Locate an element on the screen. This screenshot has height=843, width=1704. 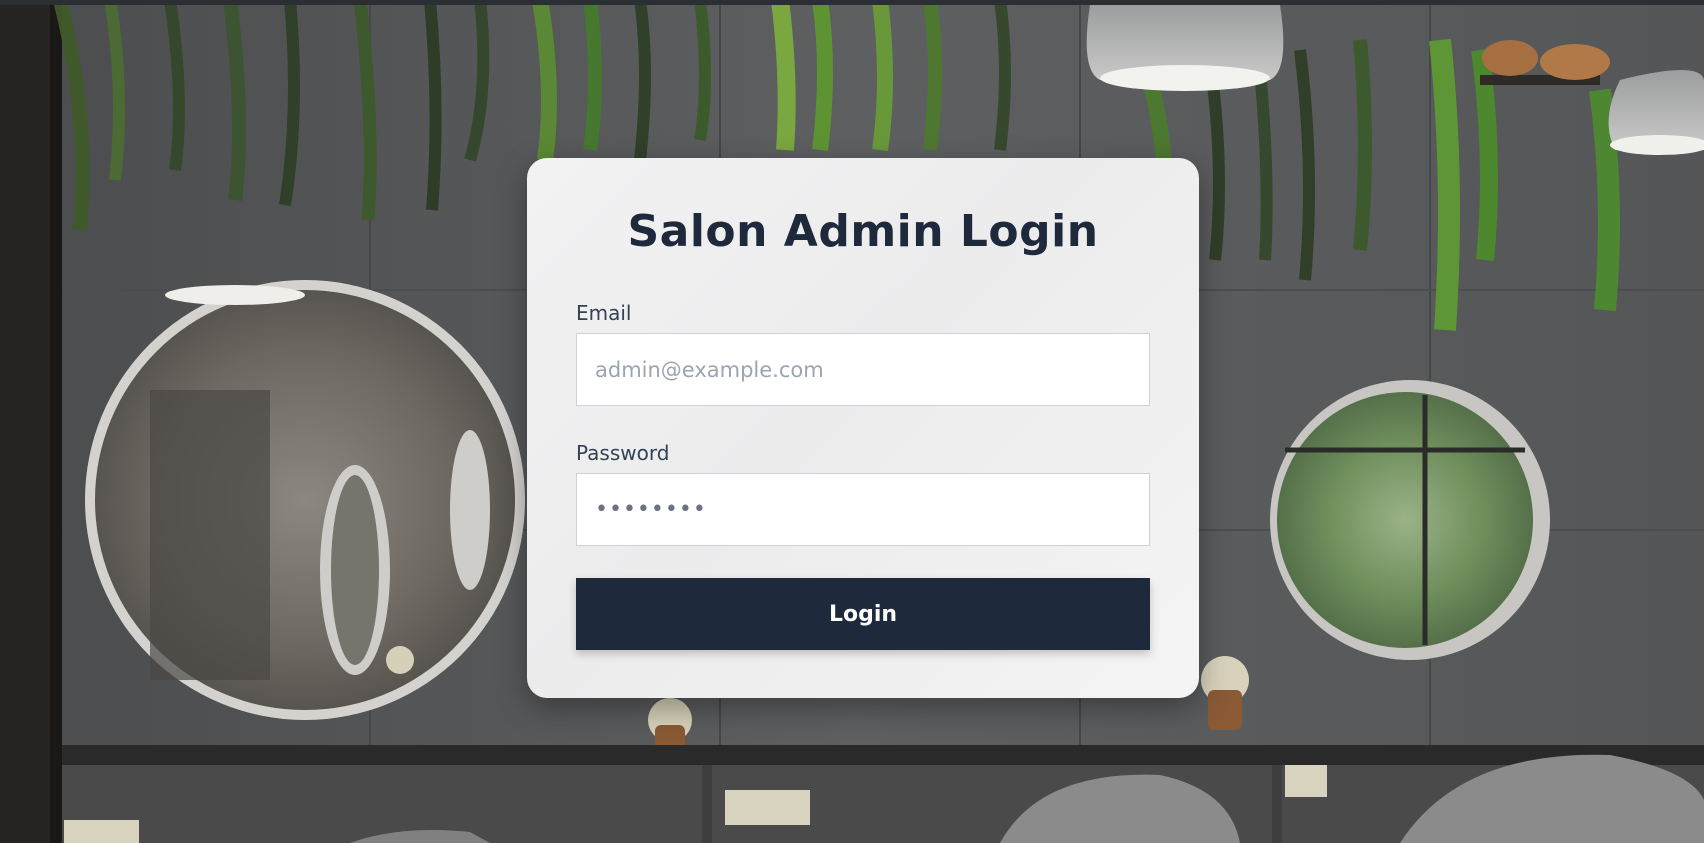
login-button: Login is located at coordinates (863, 614).